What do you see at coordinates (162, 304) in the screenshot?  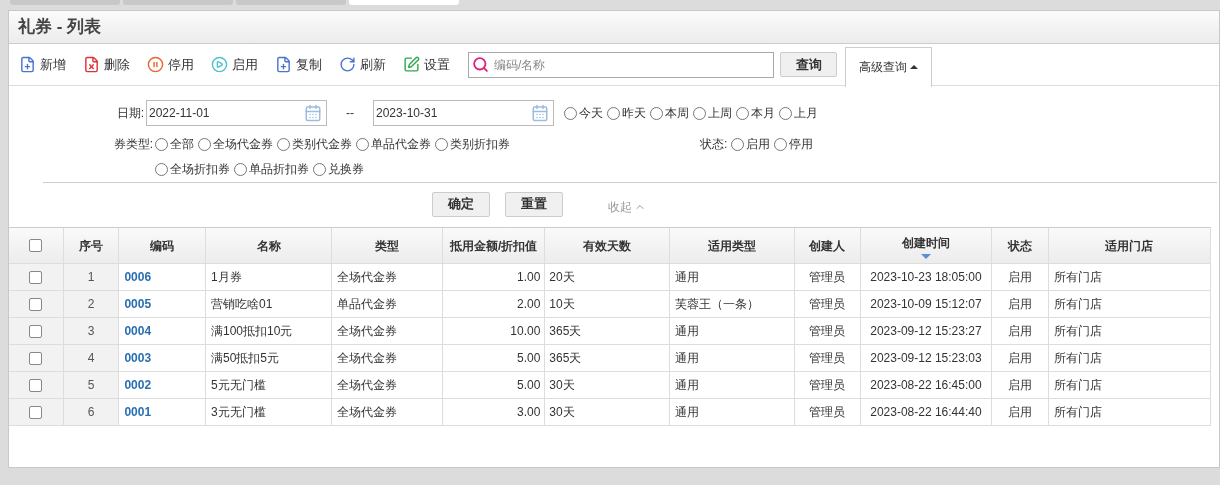 I see `code-link: 0005` at bounding box center [162, 304].